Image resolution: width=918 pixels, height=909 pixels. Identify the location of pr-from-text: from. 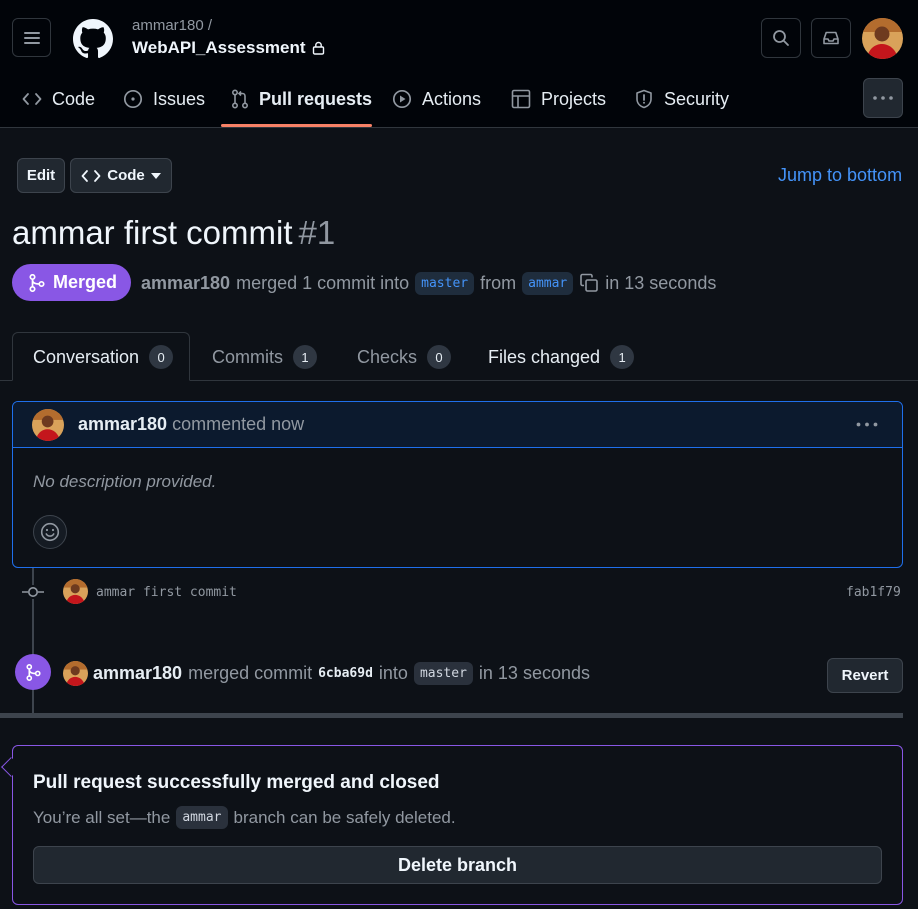
(498, 282).